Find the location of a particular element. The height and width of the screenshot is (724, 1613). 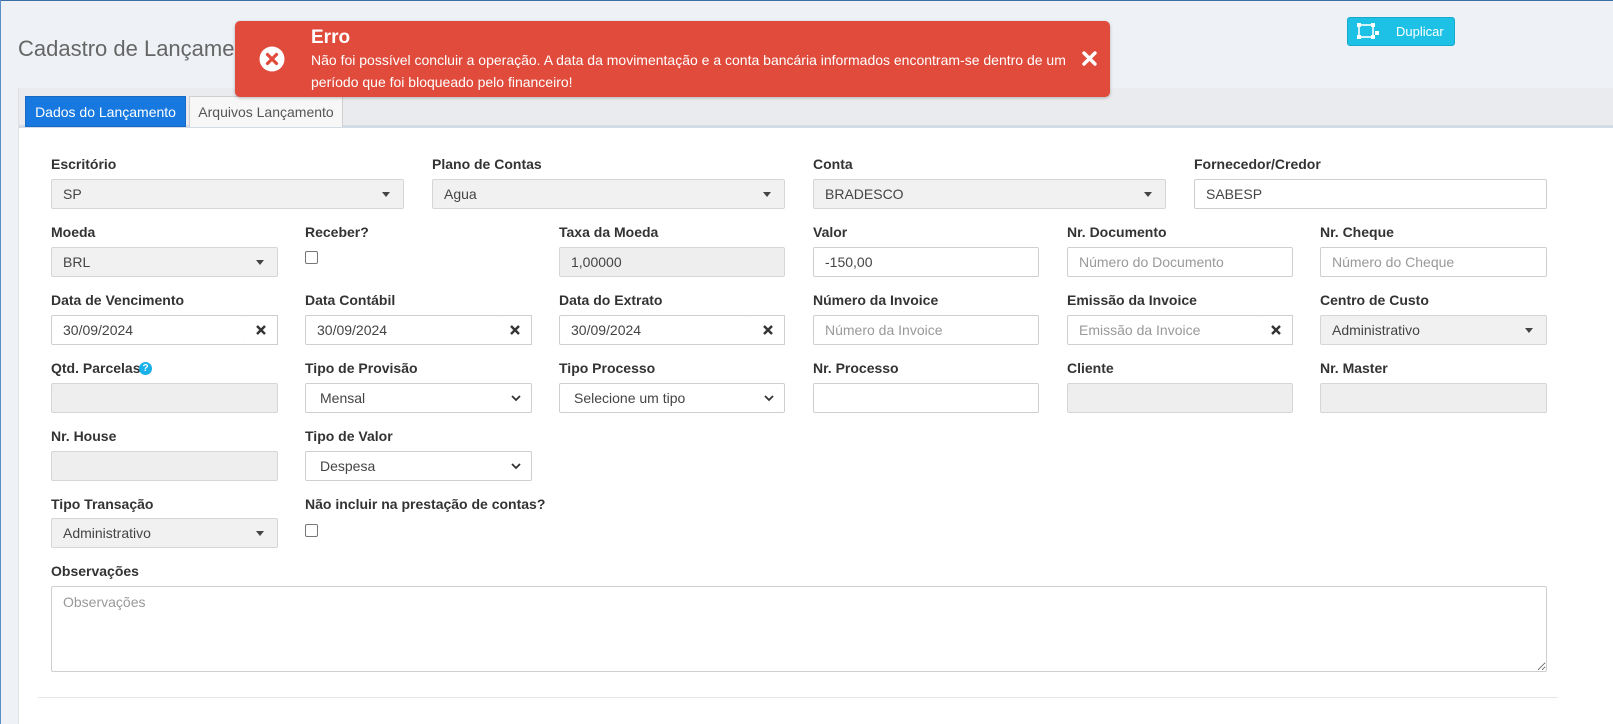

duplicate-icon is located at coordinates (1368, 30).